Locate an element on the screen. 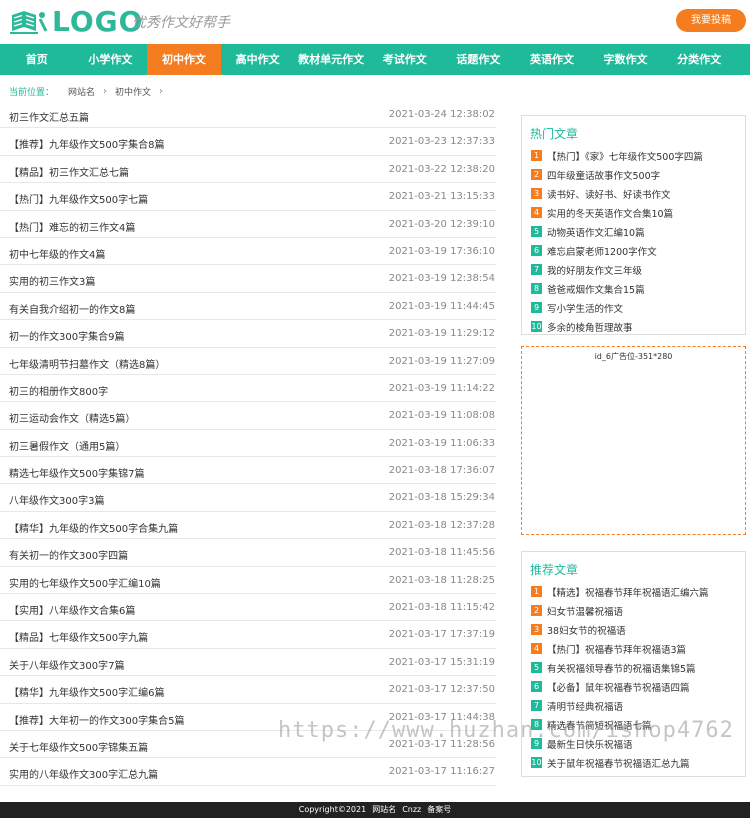  ranked-item-link: 我的好朋友作文三年级 is located at coordinates (594, 270).